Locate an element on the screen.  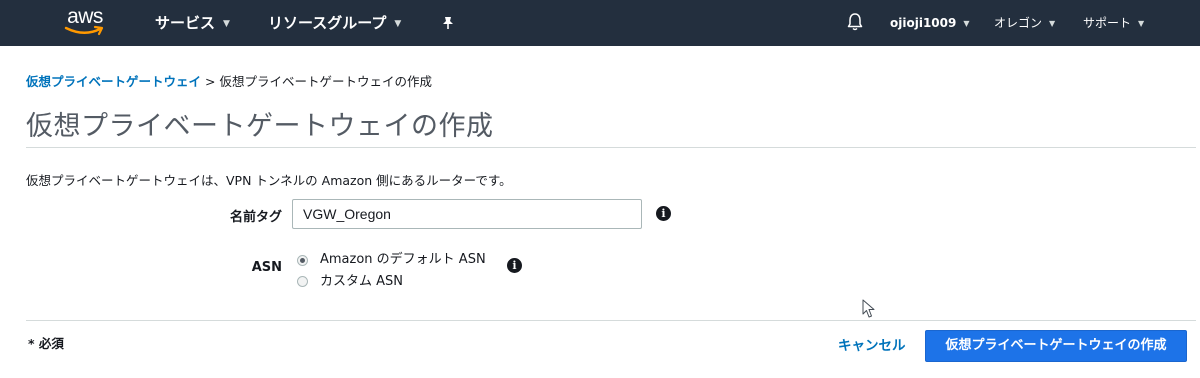
services-label: サービス is located at coordinates (185, 23).